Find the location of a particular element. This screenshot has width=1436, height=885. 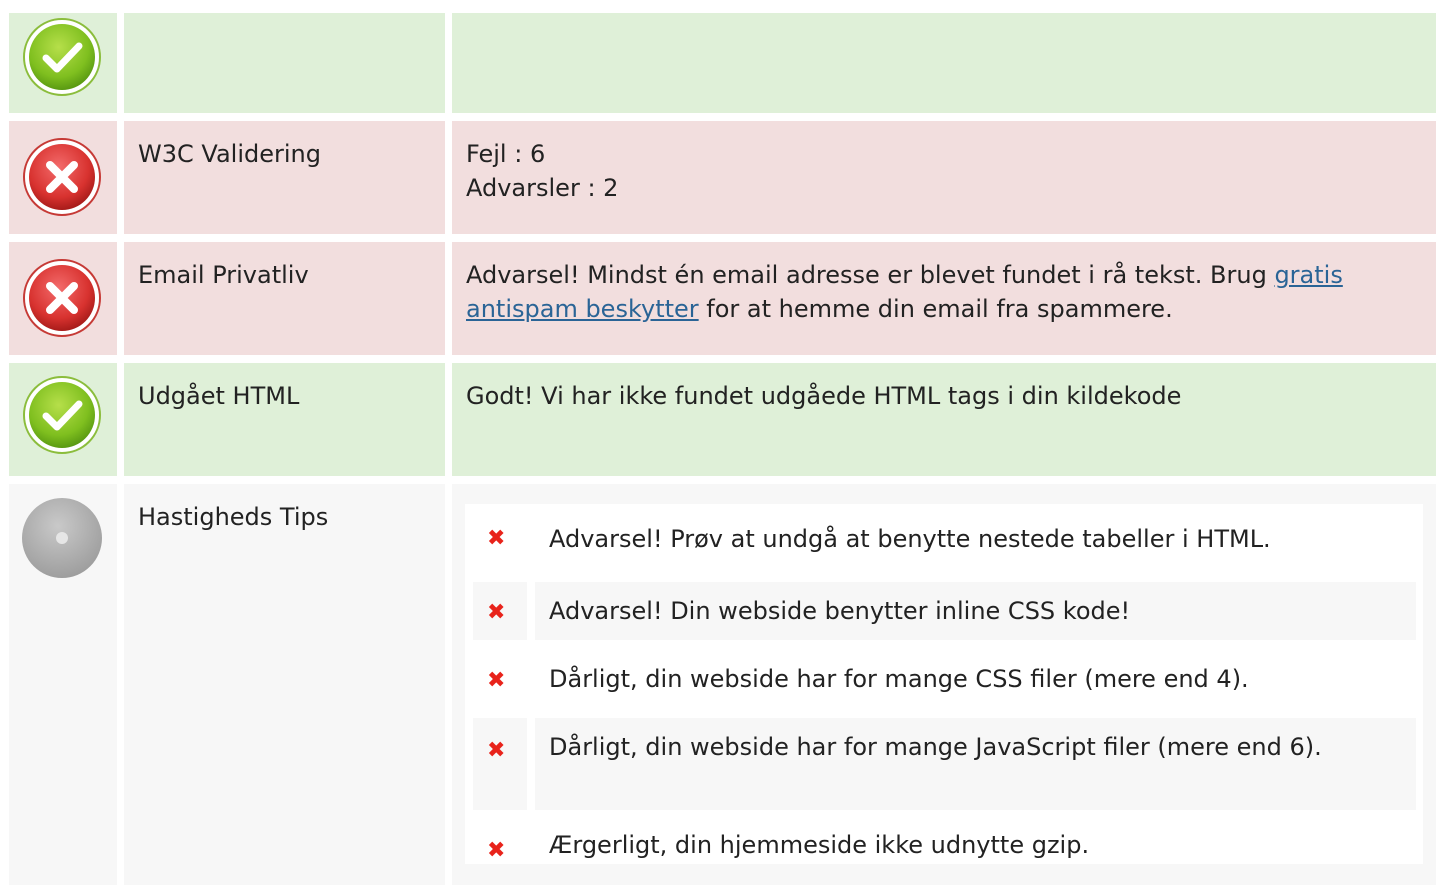

row-label: Email Privatliv is located at coordinates (223, 275).